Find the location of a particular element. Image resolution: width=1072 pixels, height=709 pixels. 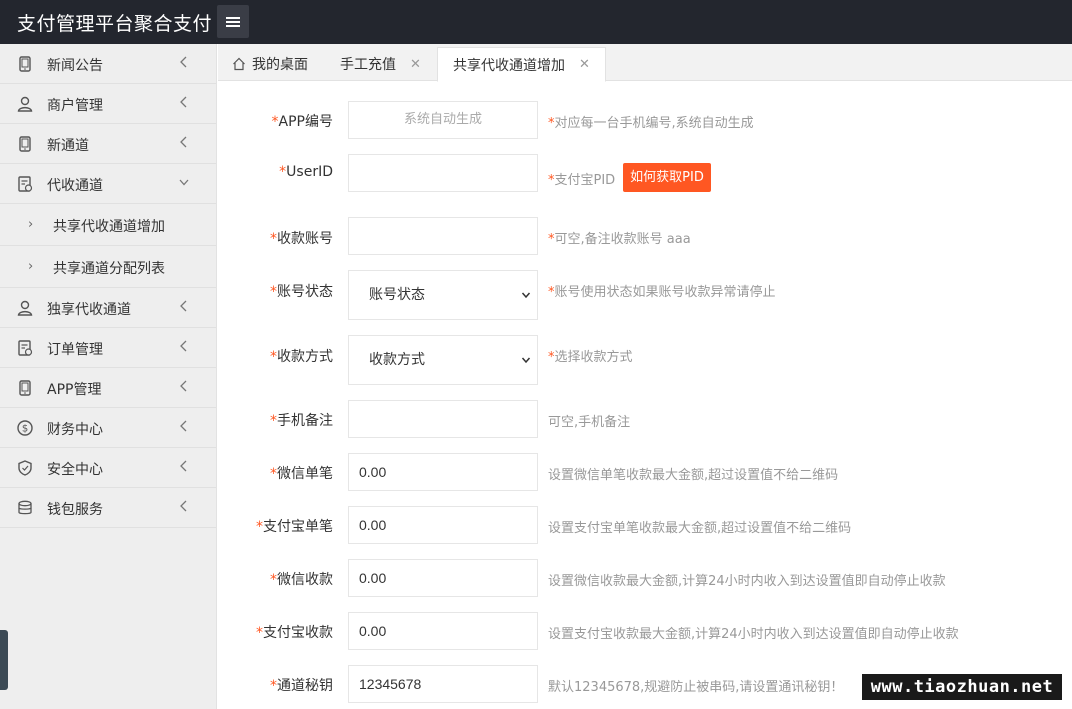

sidebar-item-label: 财务中心 is located at coordinates (75, 430).